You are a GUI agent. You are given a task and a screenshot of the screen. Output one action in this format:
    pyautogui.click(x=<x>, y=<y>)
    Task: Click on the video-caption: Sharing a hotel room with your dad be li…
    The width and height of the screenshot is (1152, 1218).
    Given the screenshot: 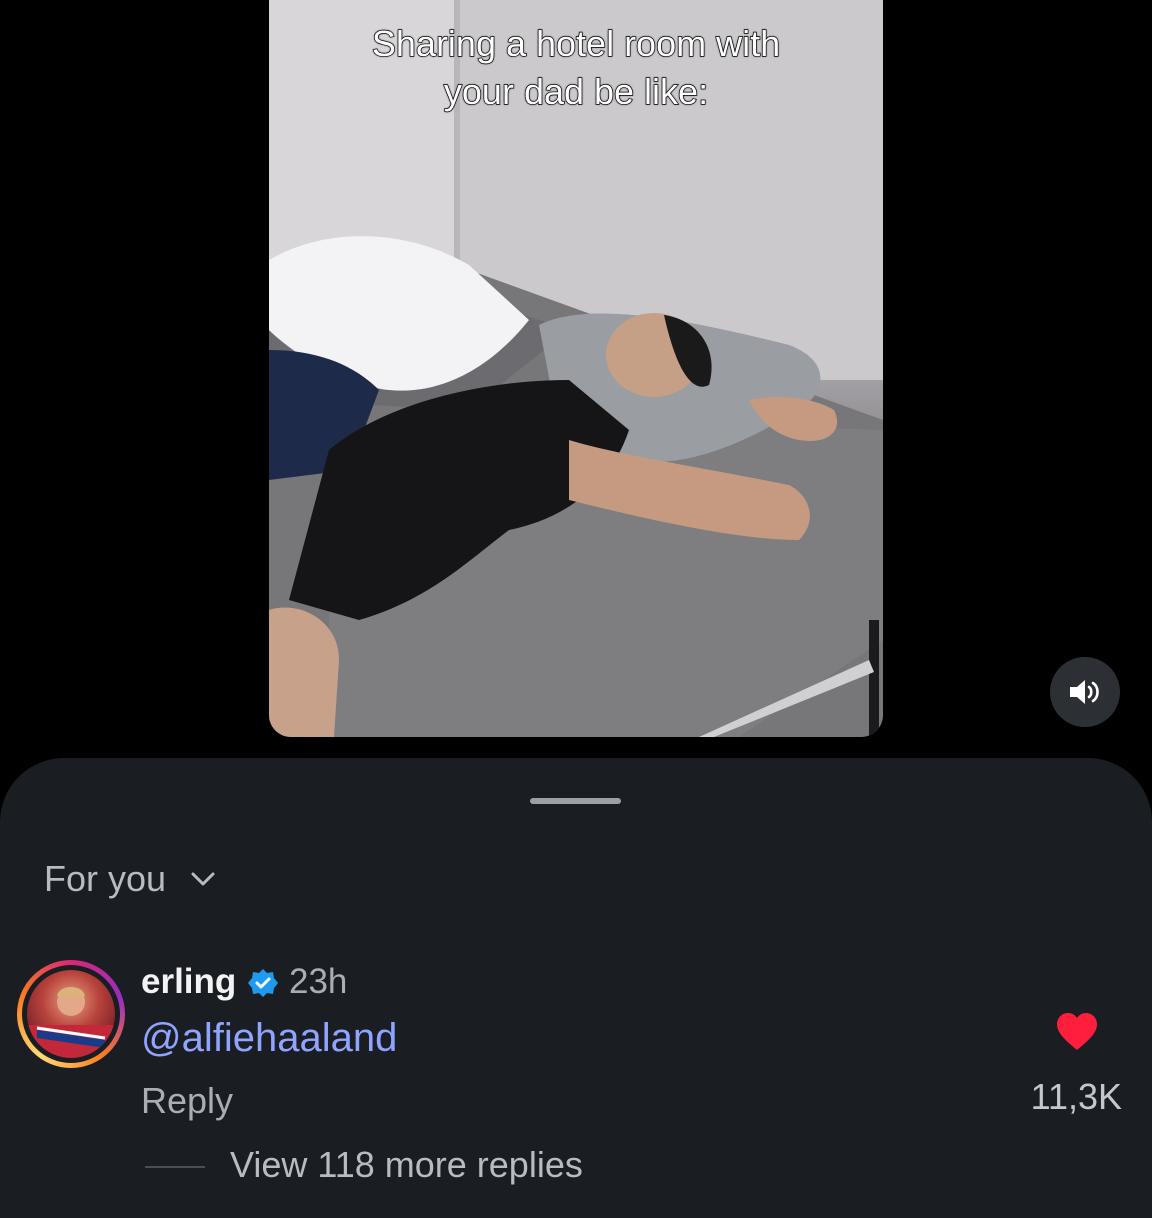 What is the action you would take?
    pyautogui.click(x=576, y=68)
    